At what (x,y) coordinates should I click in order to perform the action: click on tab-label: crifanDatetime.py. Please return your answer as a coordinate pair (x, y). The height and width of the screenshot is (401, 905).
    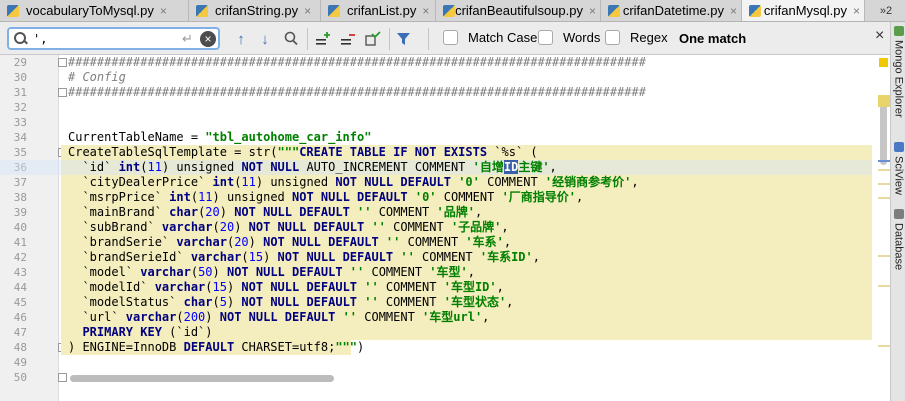
    Looking at the image, I should click on (673, 10).